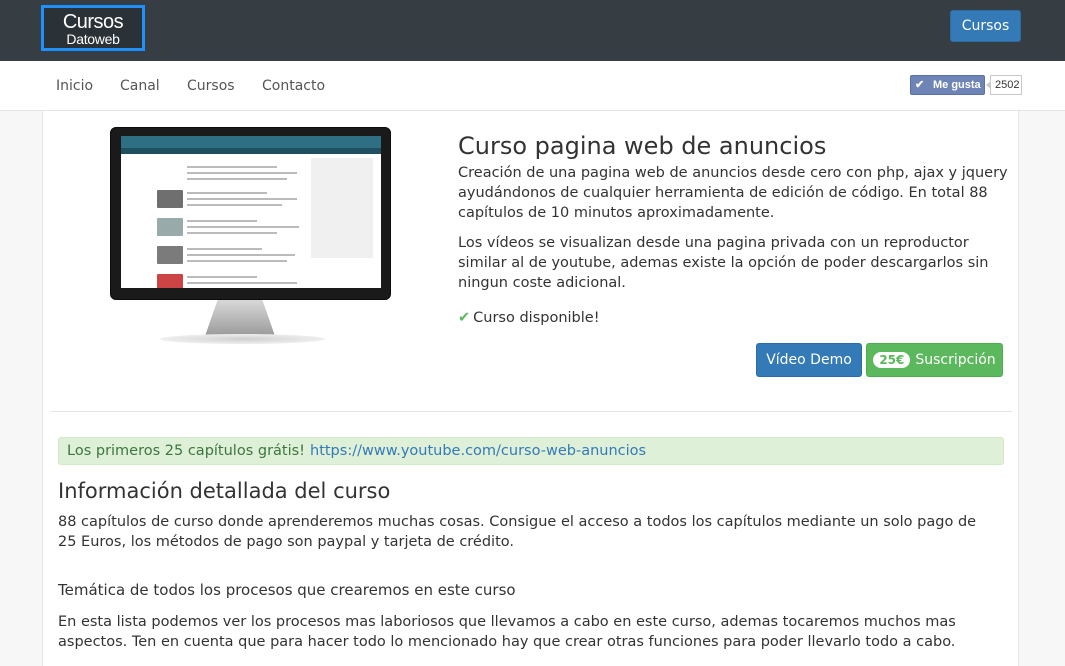 The image size is (1065, 666). Describe the element at coordinates (464, 318) in the screenshot. I see `check-icon: ✔` at that location.